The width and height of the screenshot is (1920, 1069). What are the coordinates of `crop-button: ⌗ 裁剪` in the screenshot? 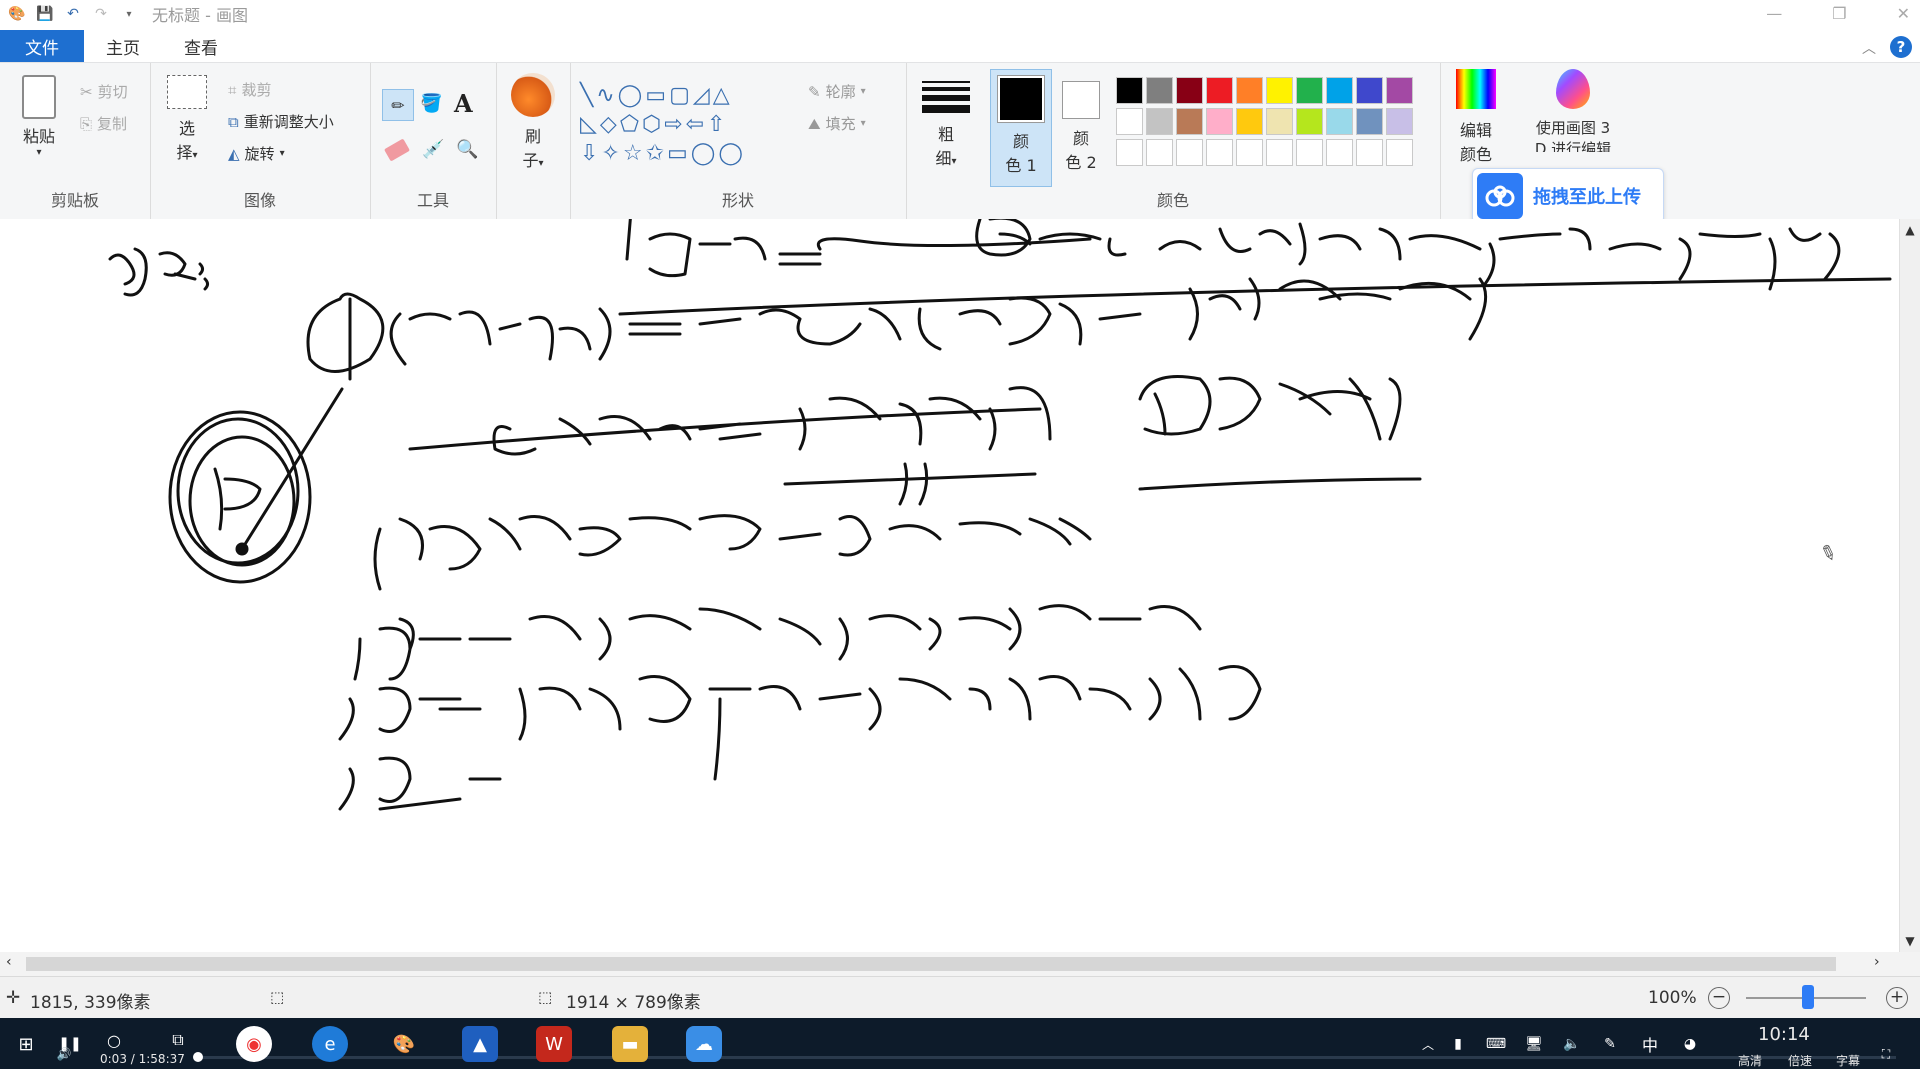 It's located at (249, 89).